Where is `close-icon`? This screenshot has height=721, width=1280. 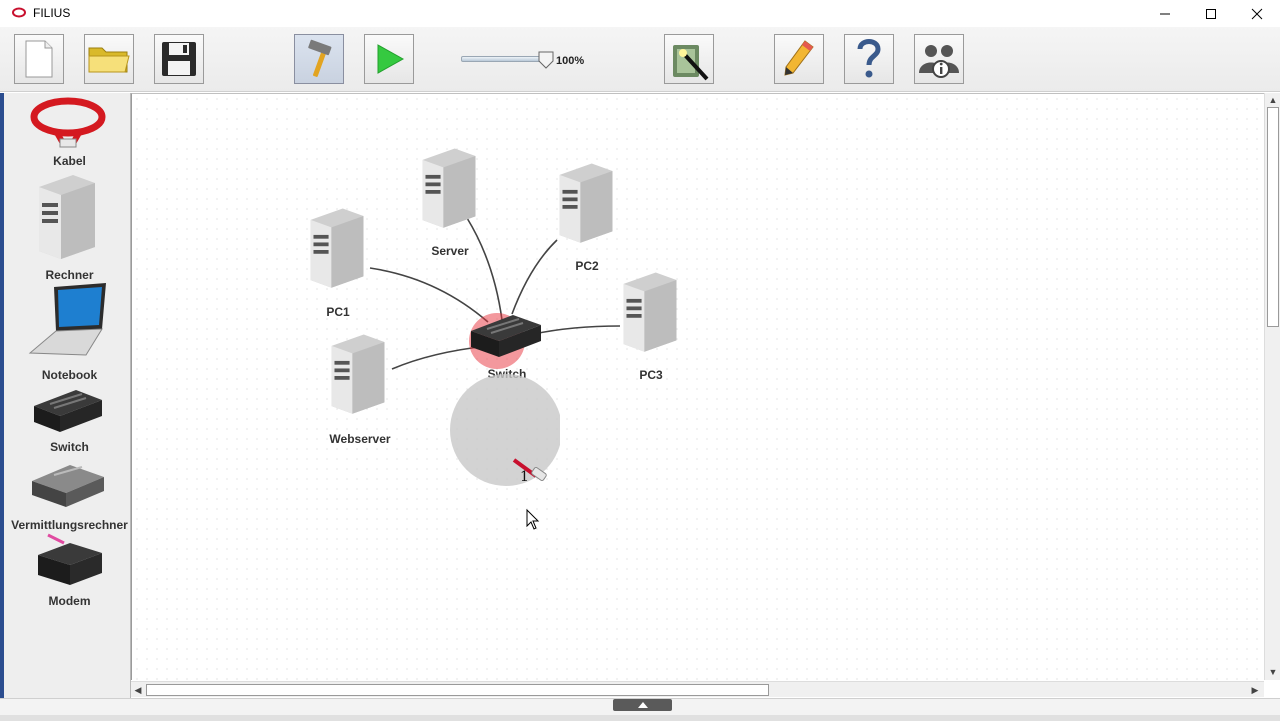 close-icon is located at coordinates (1257, 13).